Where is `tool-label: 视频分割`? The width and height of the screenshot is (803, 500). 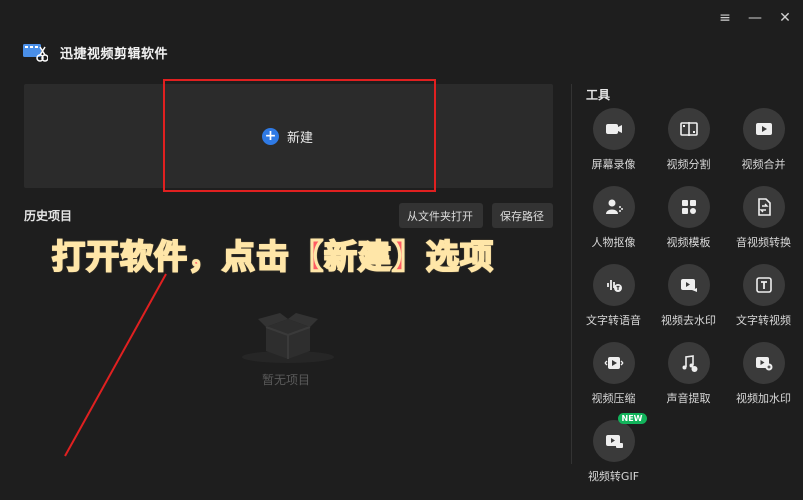 tool-label: 视频分割 is located at coordinates (688, 164).